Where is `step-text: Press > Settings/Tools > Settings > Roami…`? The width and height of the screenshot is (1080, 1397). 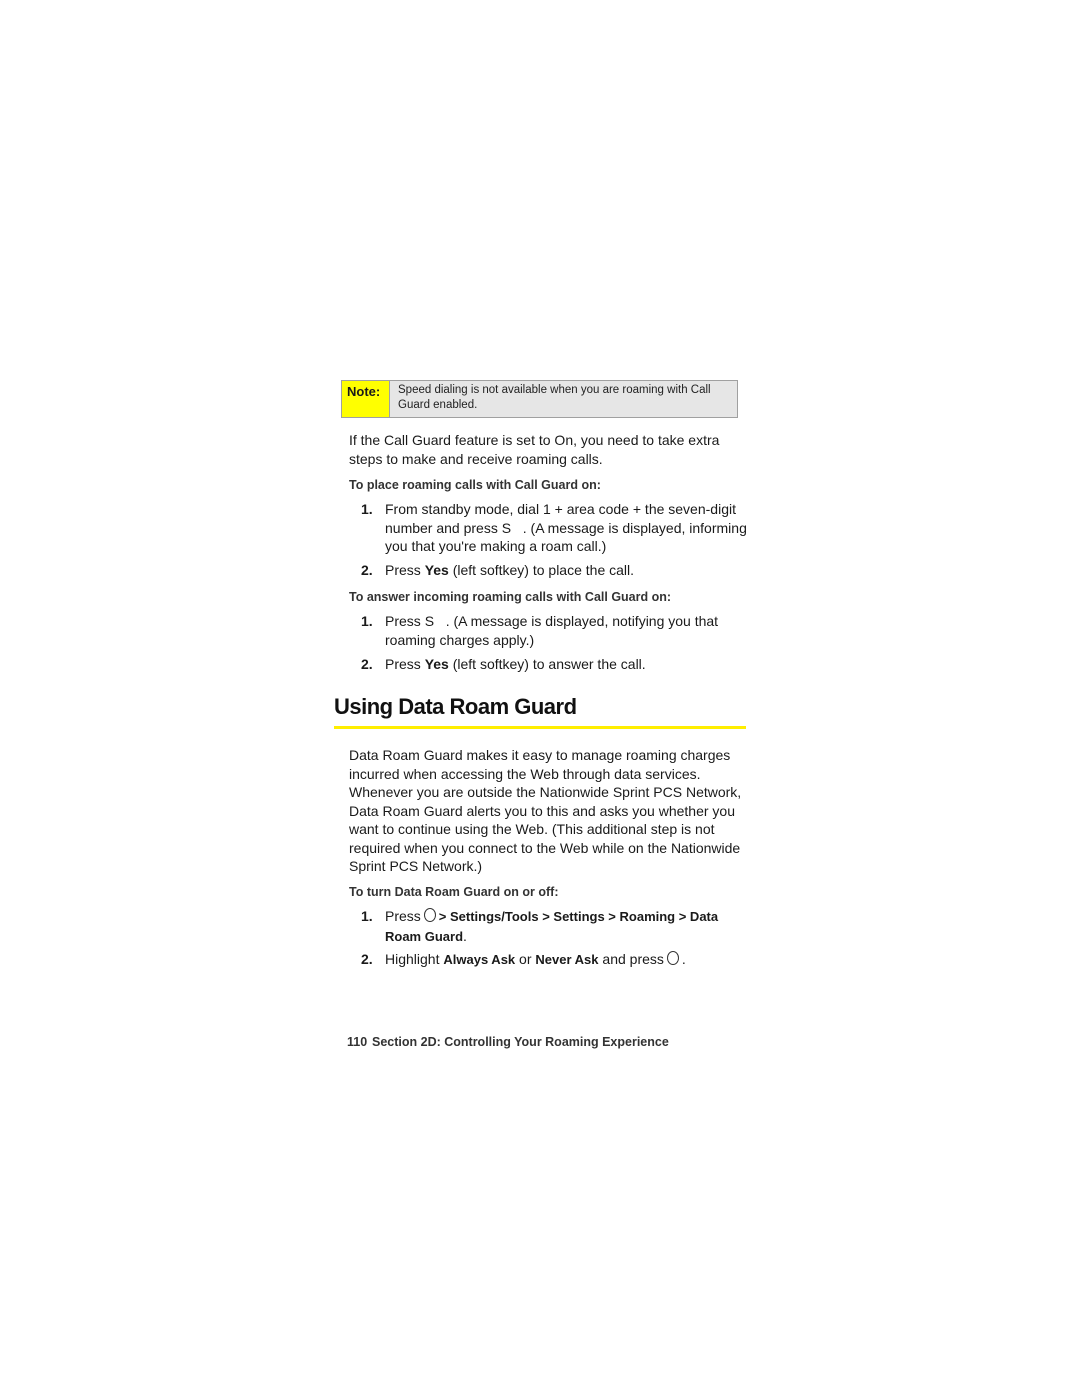 step-text: Press > Settings/Tools > Settings > Roami… is located at coordinates (552, 926).